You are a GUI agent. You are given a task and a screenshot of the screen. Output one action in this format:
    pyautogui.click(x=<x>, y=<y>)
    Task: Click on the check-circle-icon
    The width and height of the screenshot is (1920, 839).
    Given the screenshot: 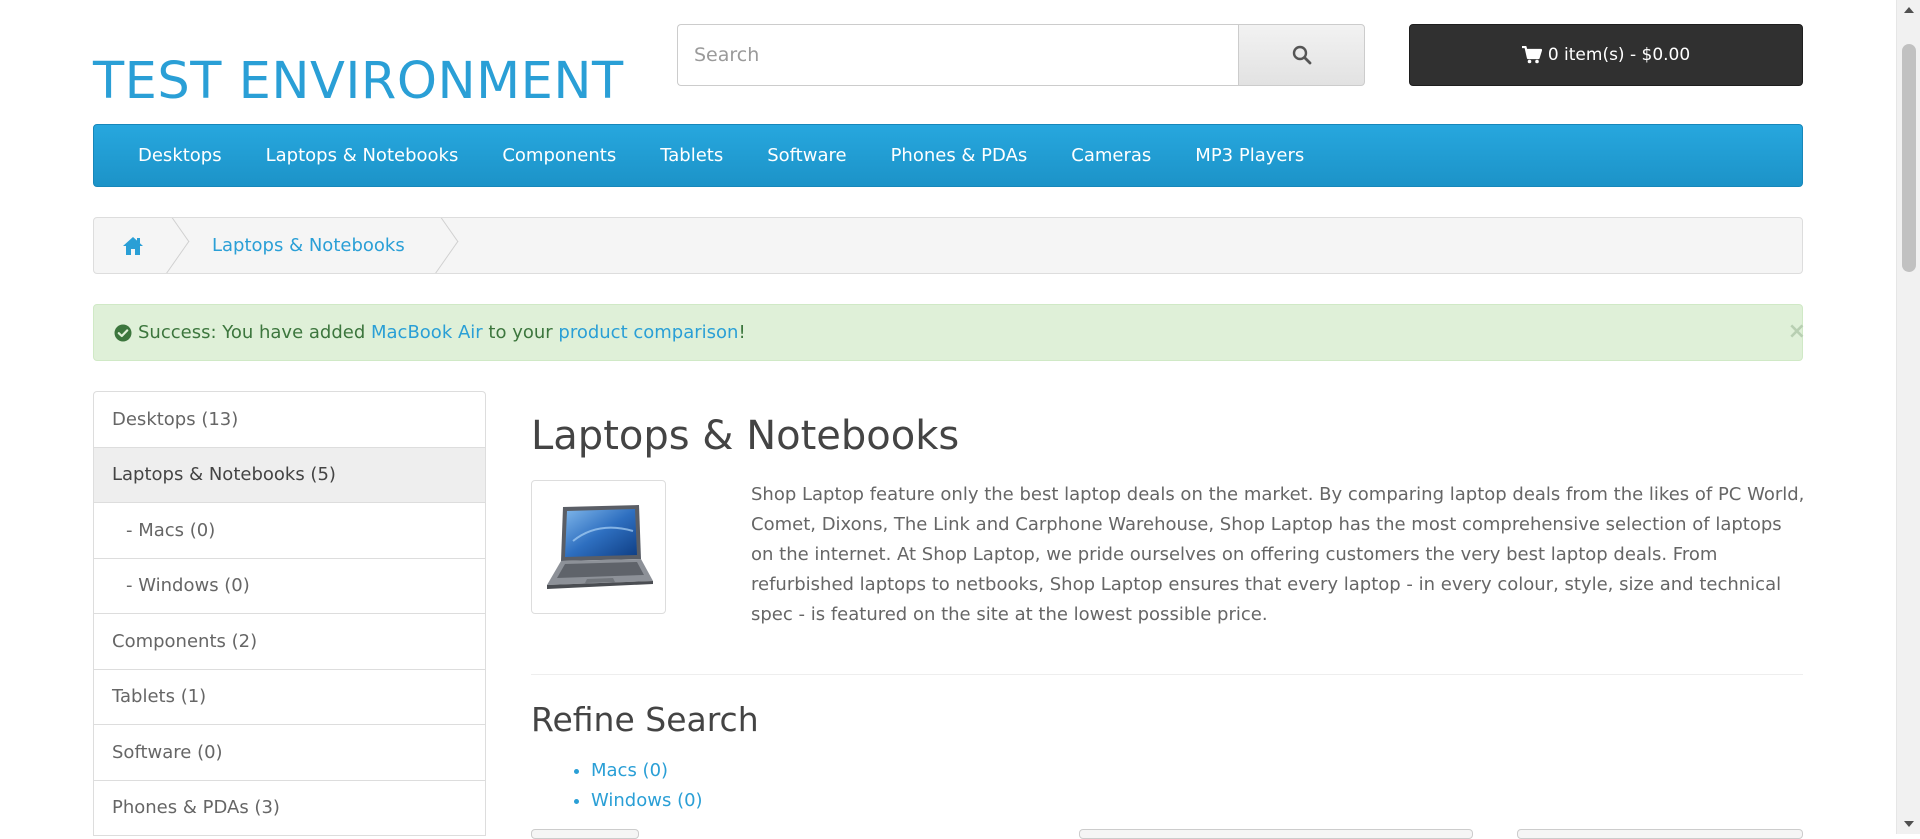 What is the action you would take?
    pyautogui.click(x=123, y=333)
    